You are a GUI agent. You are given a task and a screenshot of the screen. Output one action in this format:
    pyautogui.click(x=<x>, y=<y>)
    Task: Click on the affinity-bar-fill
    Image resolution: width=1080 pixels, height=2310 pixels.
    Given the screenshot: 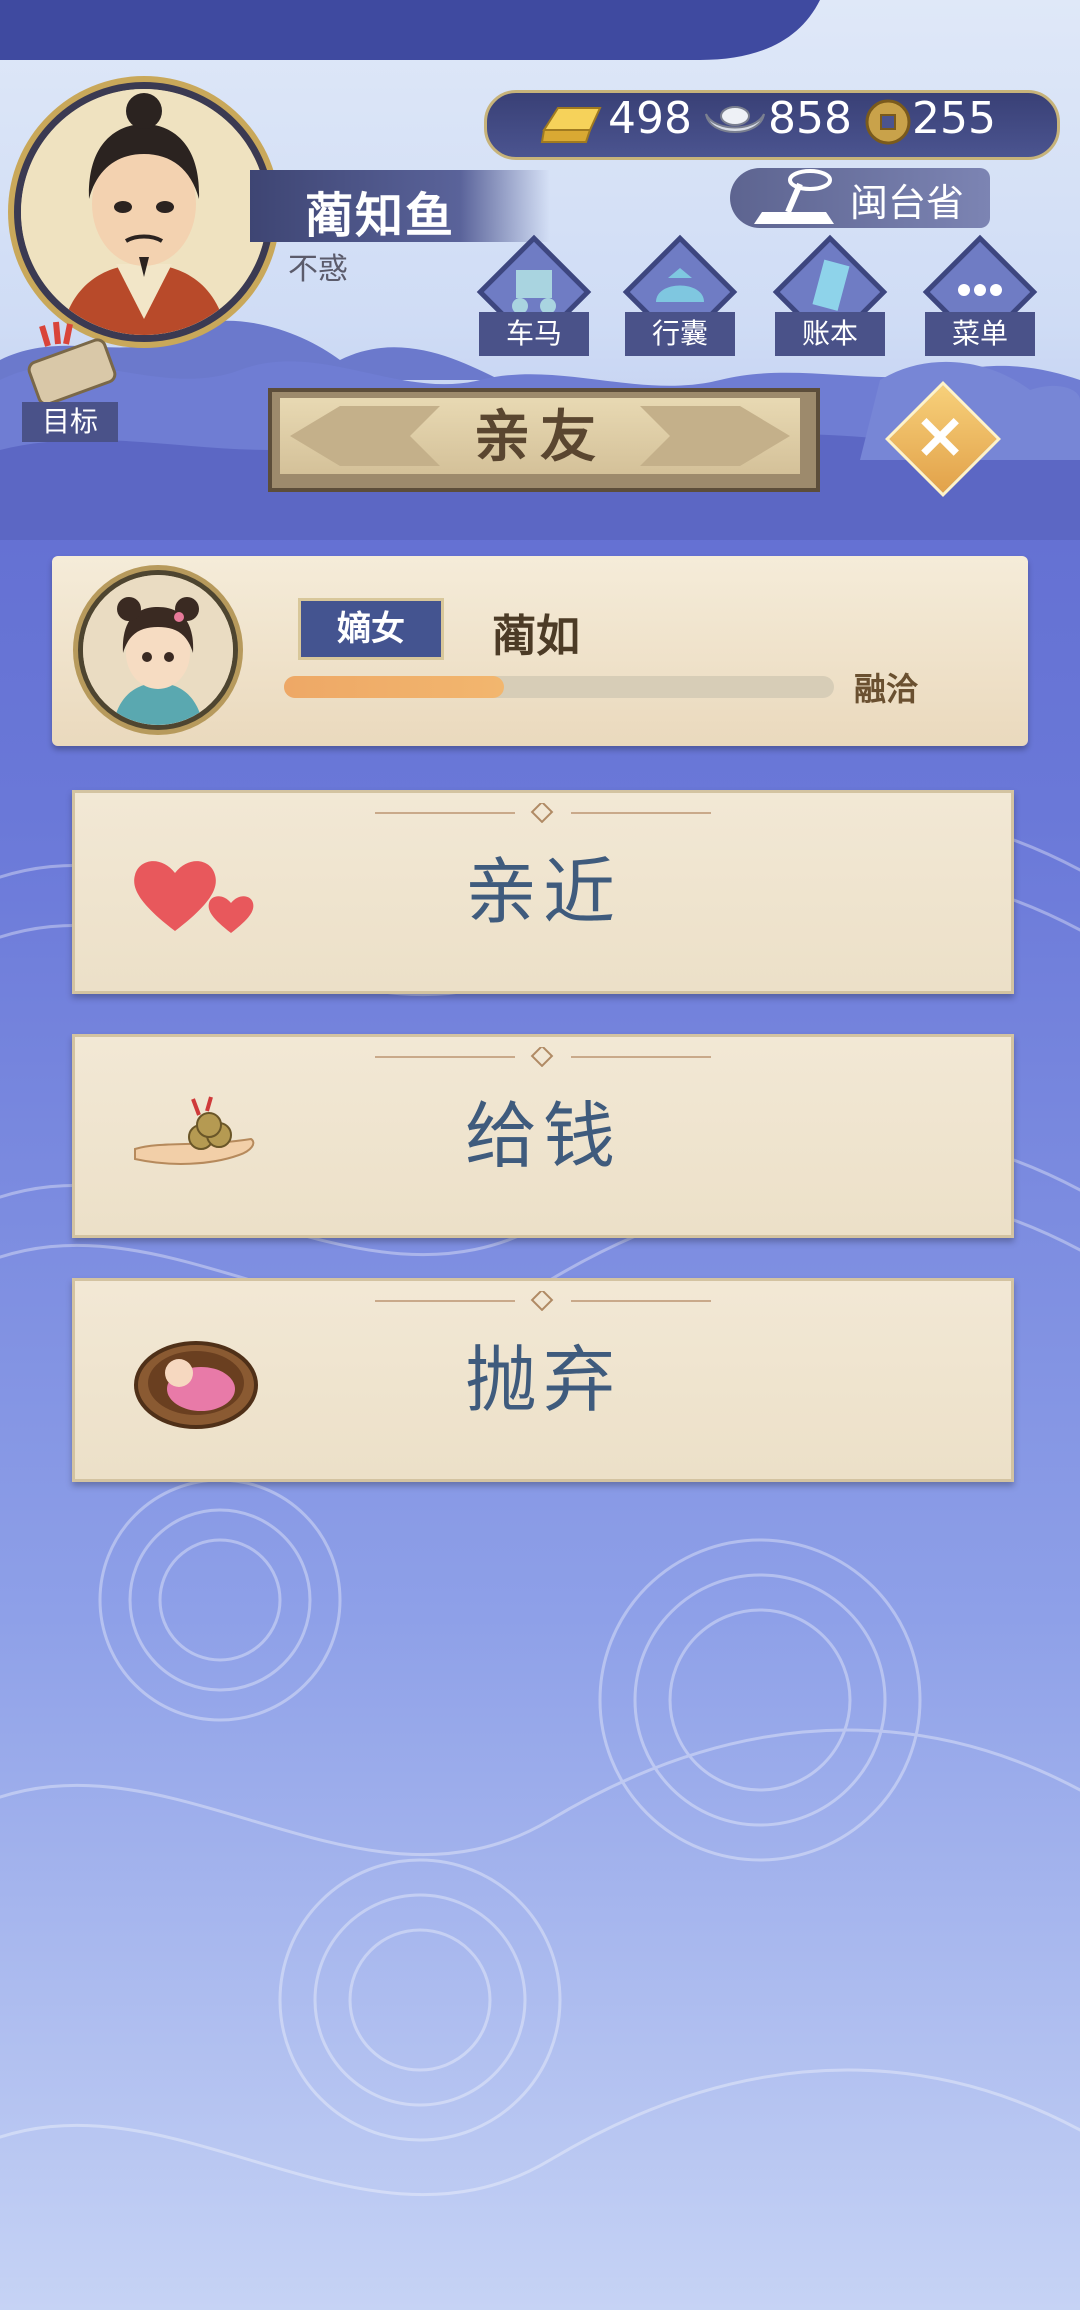 What is the action you would take?
    pyautogui.click(x=394, y=687)
    